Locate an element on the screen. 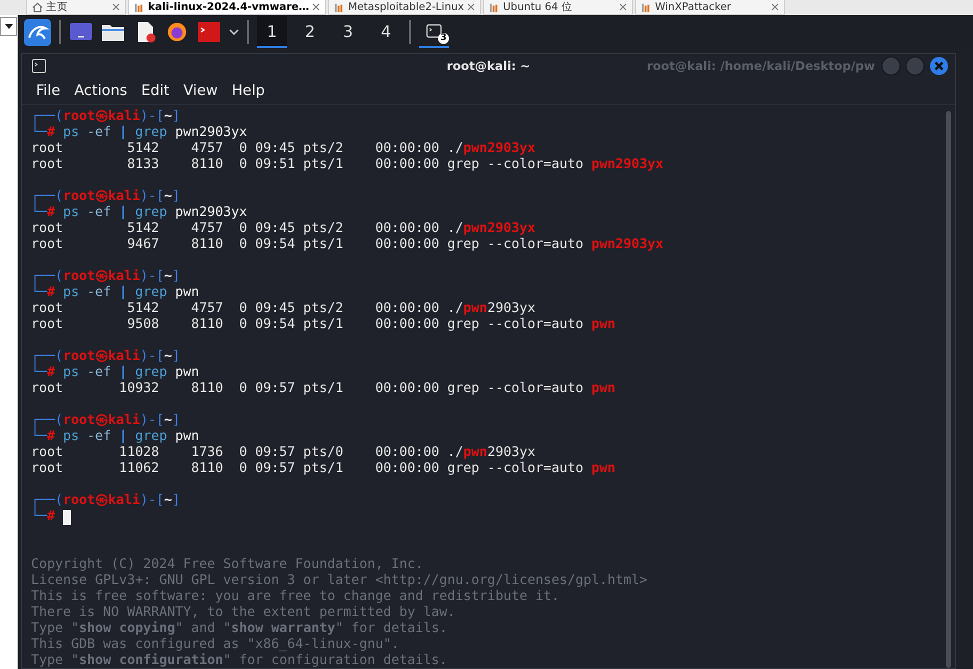 The width and height of the screenshot is (973, 669). menu-item: Edit is located at coordinates (155, 90).